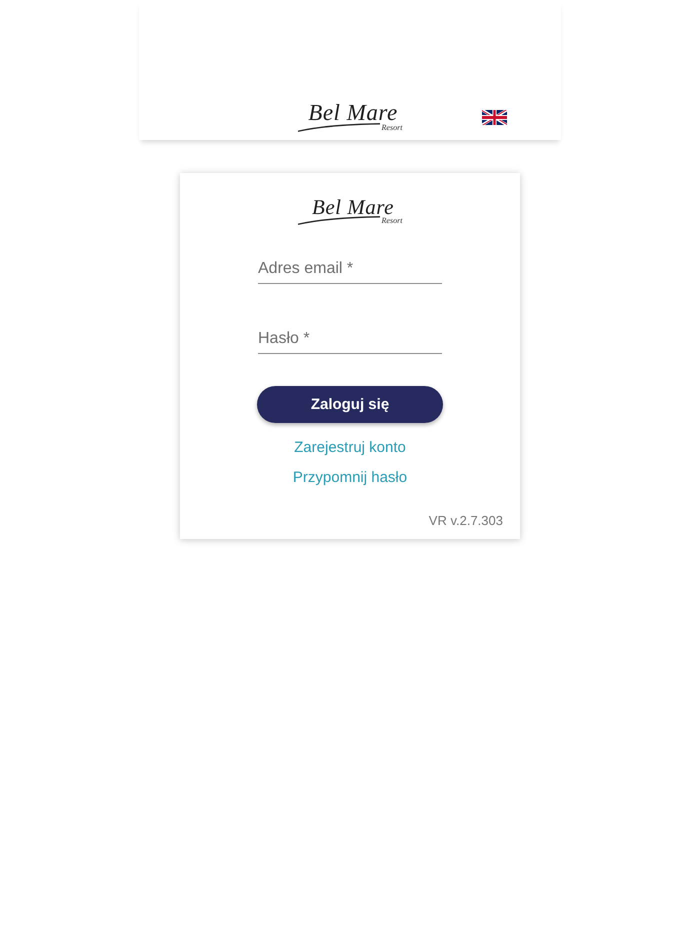  What do you see at coordinates (465, 521) in the screenshot?
I see `version-text: VR v.2.7.303` at bounding box center [465, 521].